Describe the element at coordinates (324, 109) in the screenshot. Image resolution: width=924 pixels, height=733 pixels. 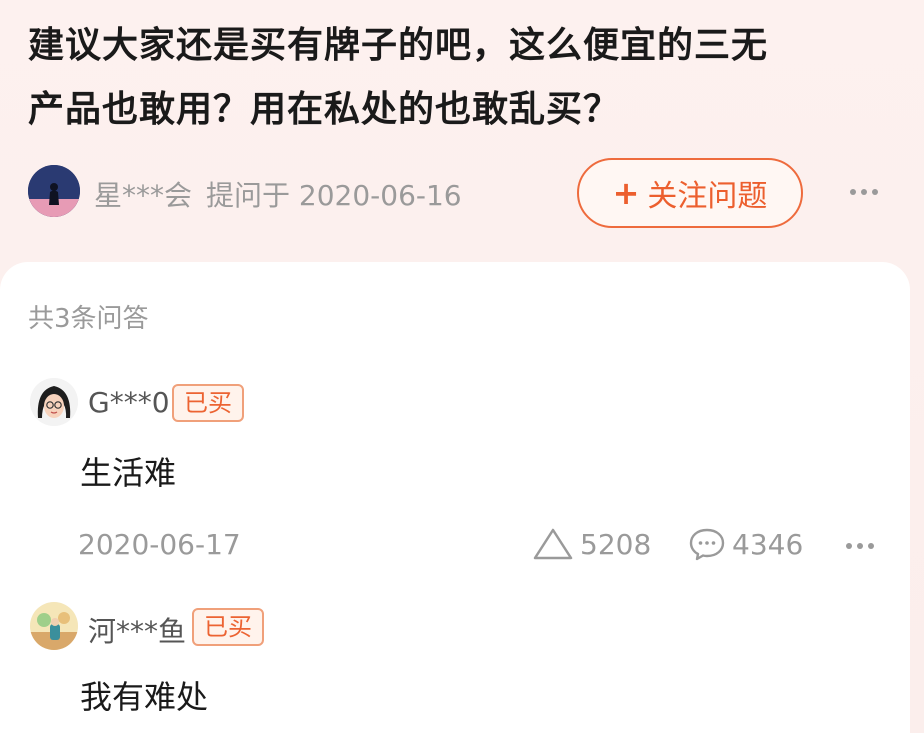
I see `question-title-line2: 产品也敢用？用在私处的也敢乱买？` at that location.